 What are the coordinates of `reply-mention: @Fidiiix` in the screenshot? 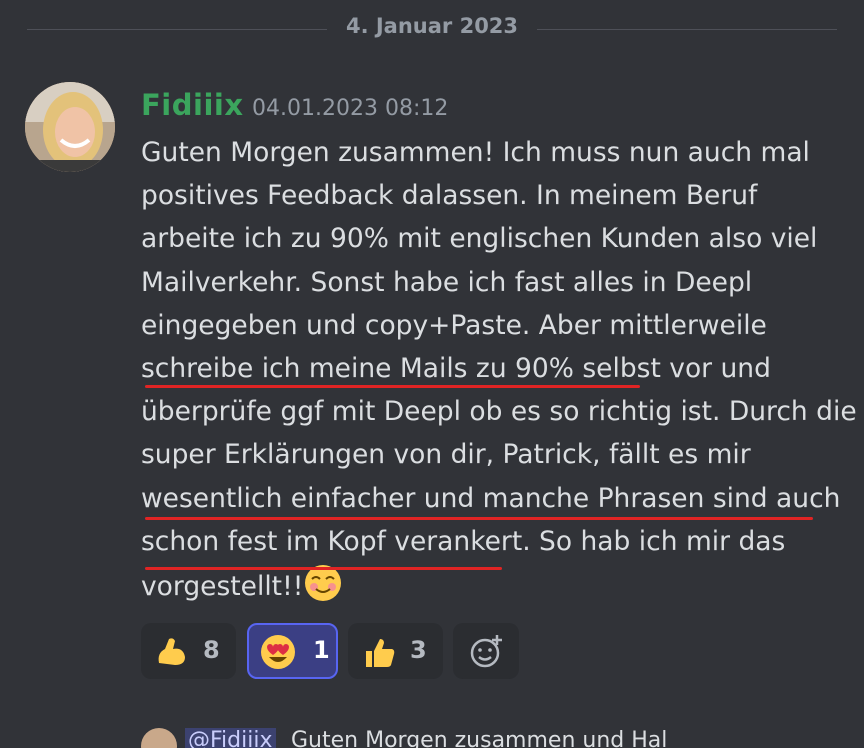 It's located at (230, 738).